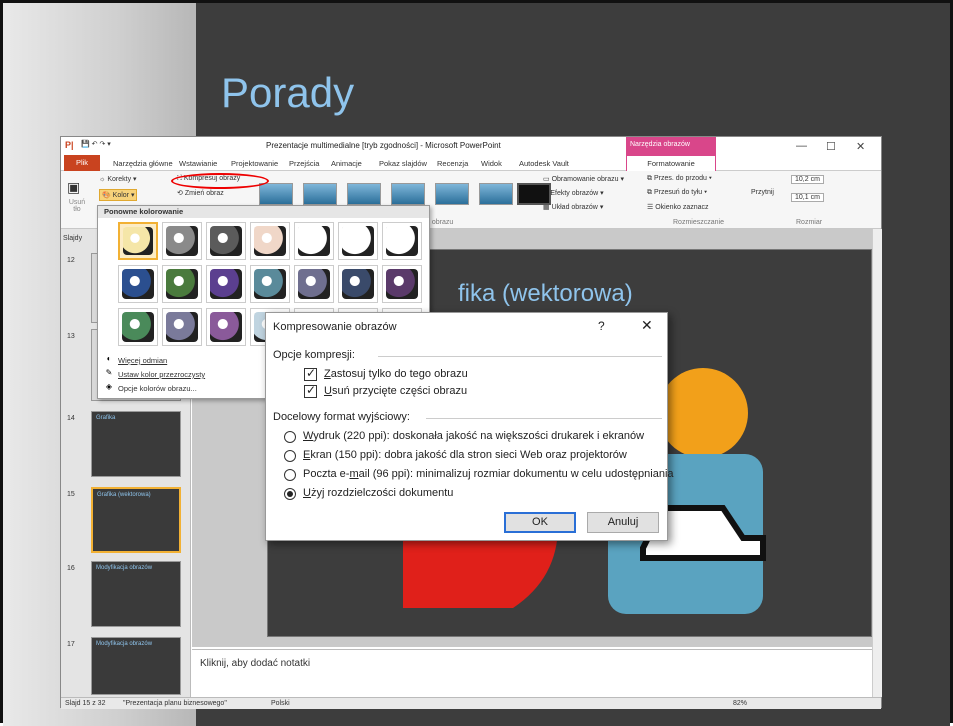 The height and width of the screenshot is (726, 953). I want to click on thumb-title: Grafika (wektorowa), so click(124, 495).